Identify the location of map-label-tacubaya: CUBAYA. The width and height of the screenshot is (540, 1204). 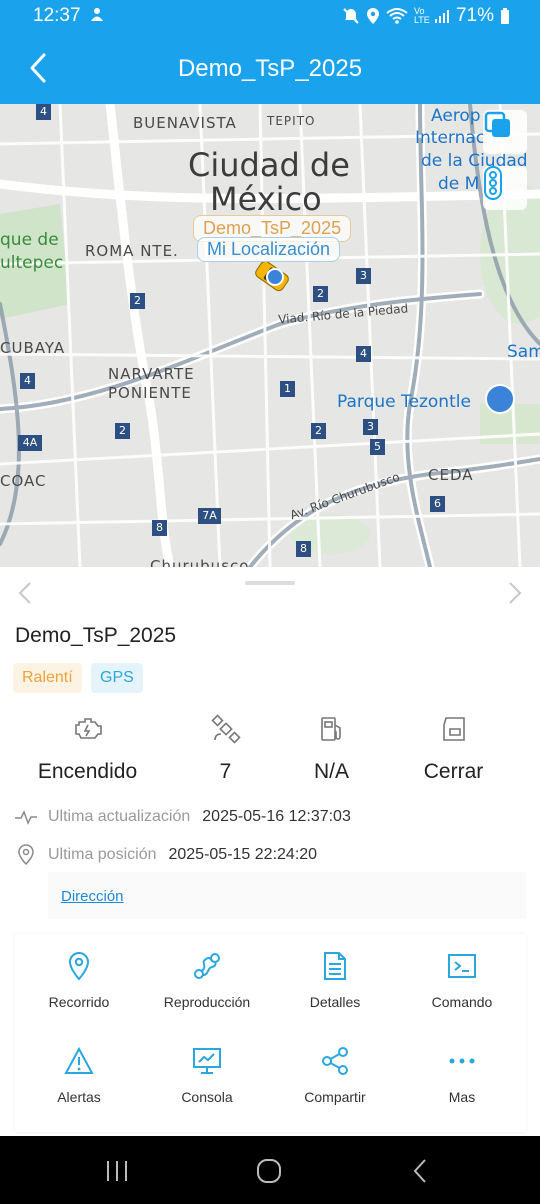
(33, 348).